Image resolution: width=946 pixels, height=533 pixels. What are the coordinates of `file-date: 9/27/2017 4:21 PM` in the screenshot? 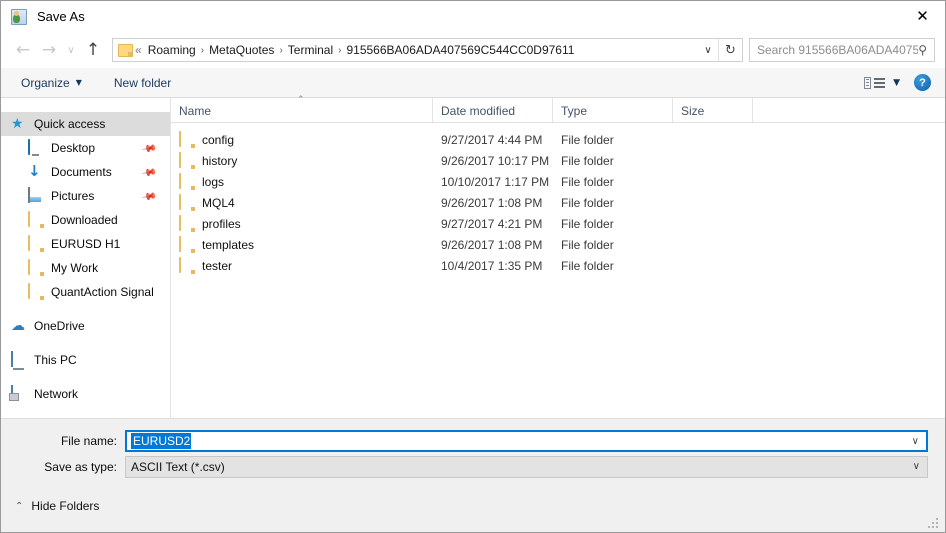 It's located at (492, 223).